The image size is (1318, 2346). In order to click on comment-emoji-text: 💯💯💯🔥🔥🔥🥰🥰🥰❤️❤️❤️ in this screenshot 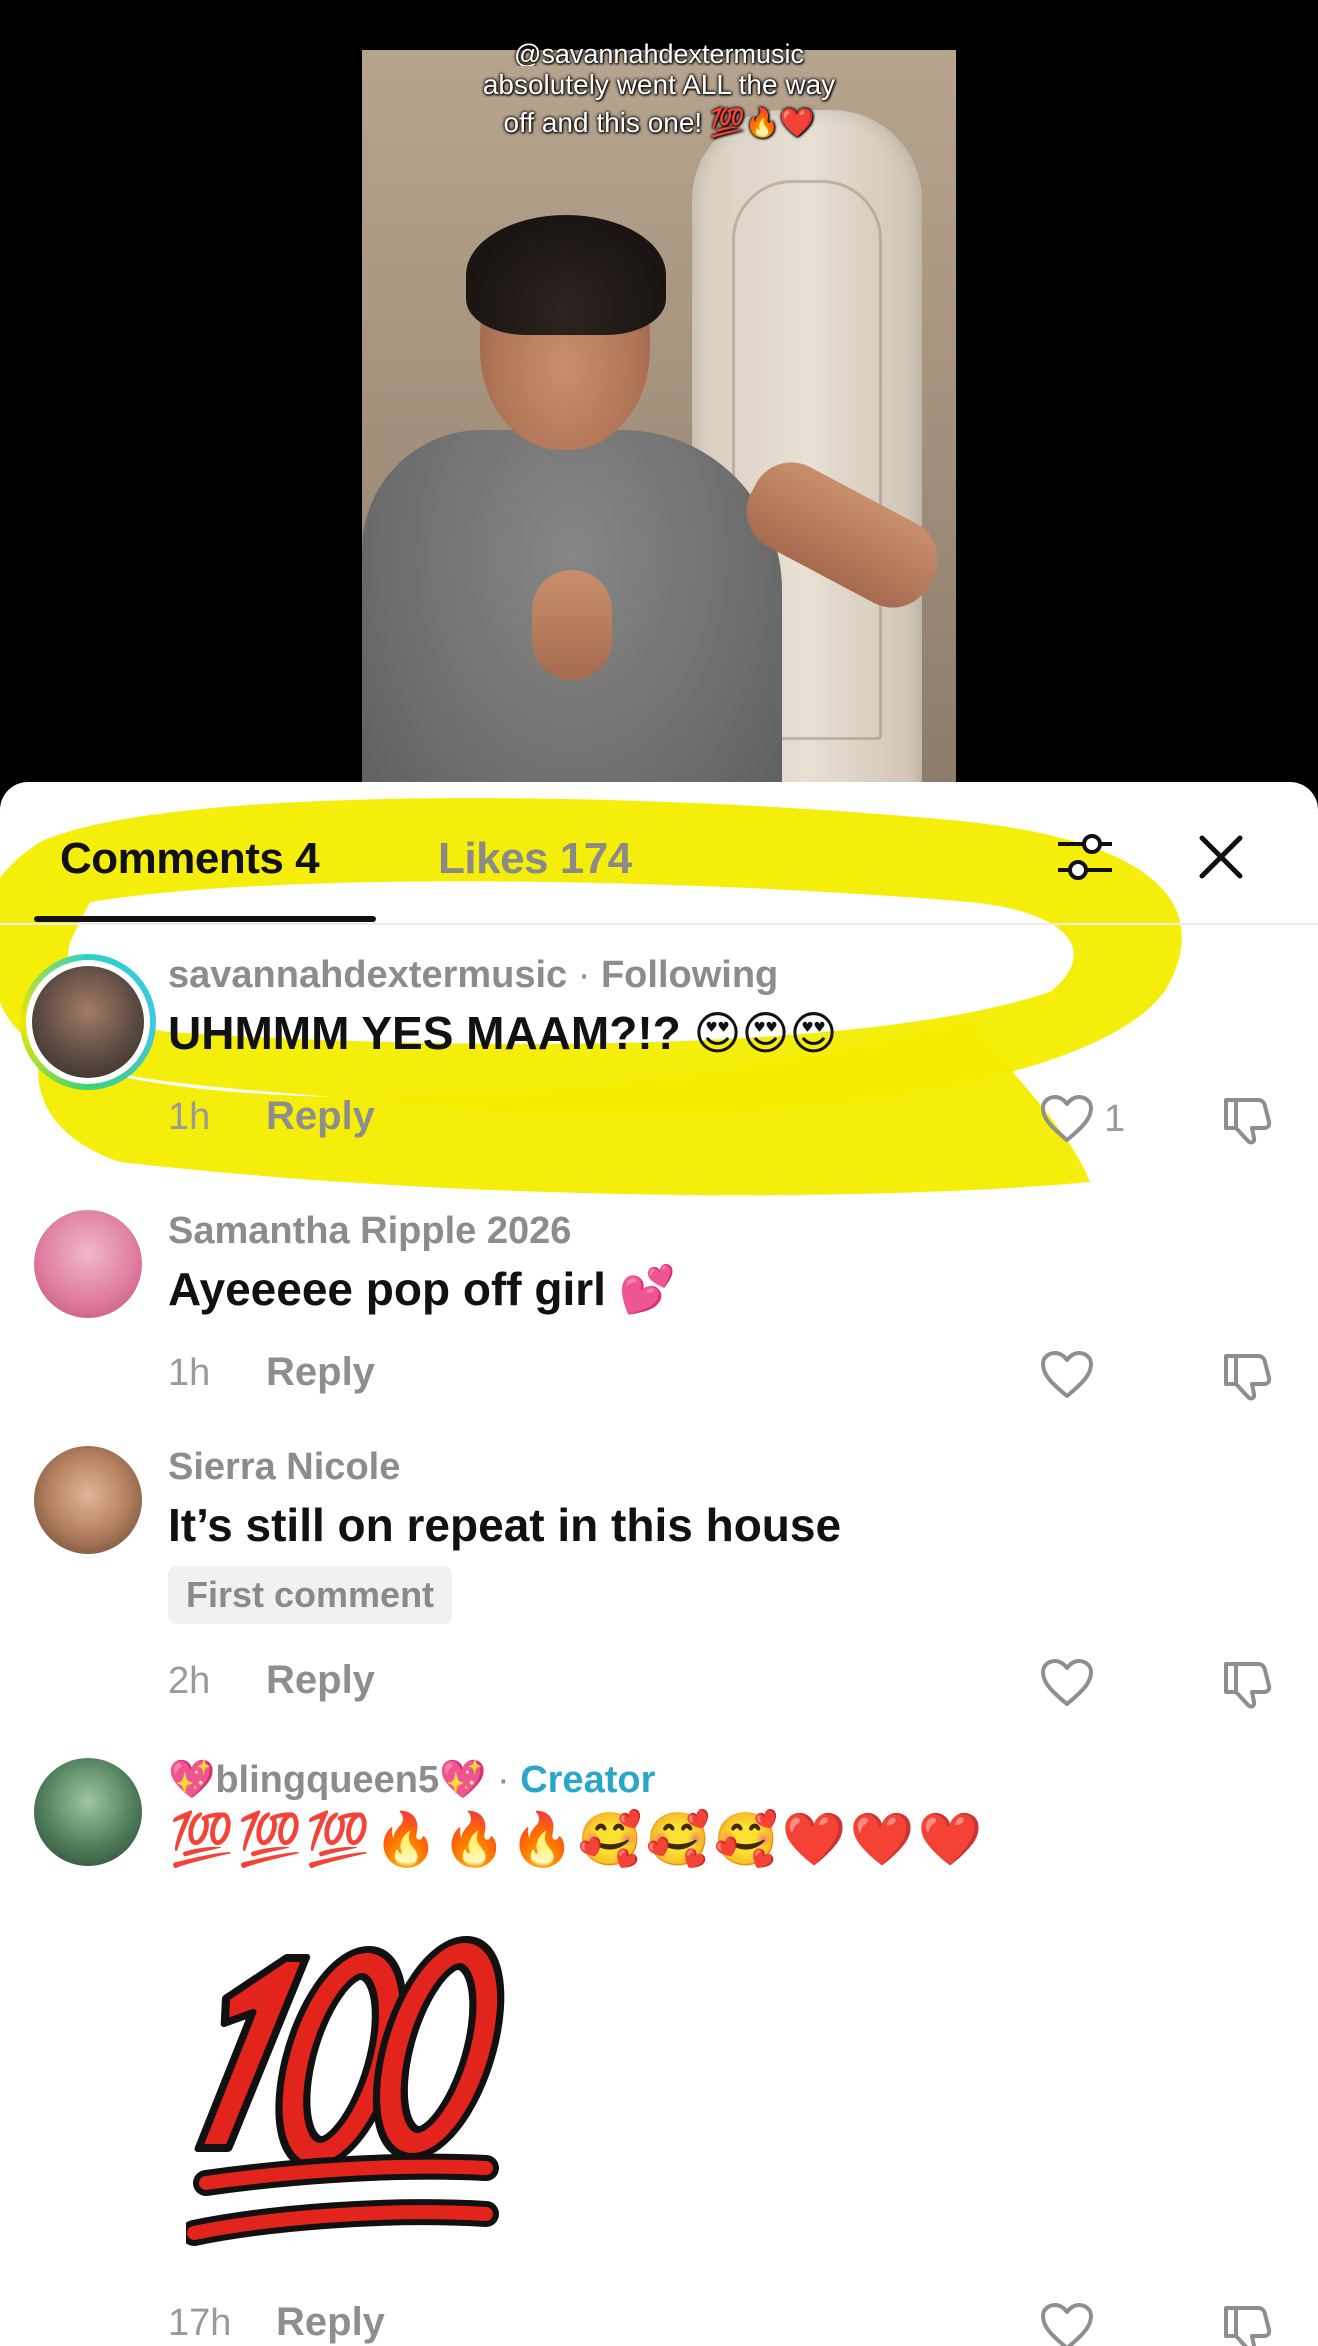, I will do `click(576, 1840)`.